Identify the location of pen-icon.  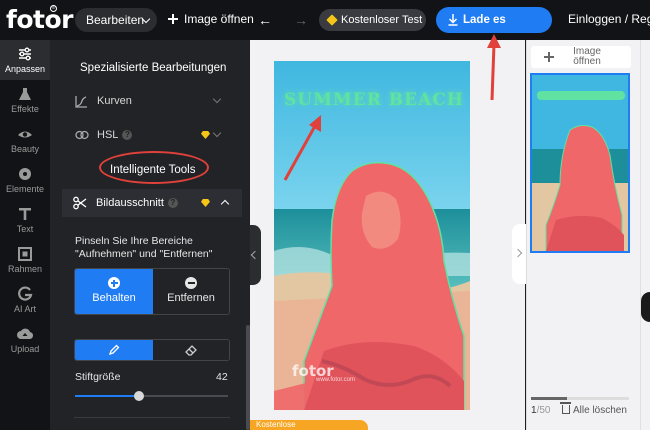
(114, 350).